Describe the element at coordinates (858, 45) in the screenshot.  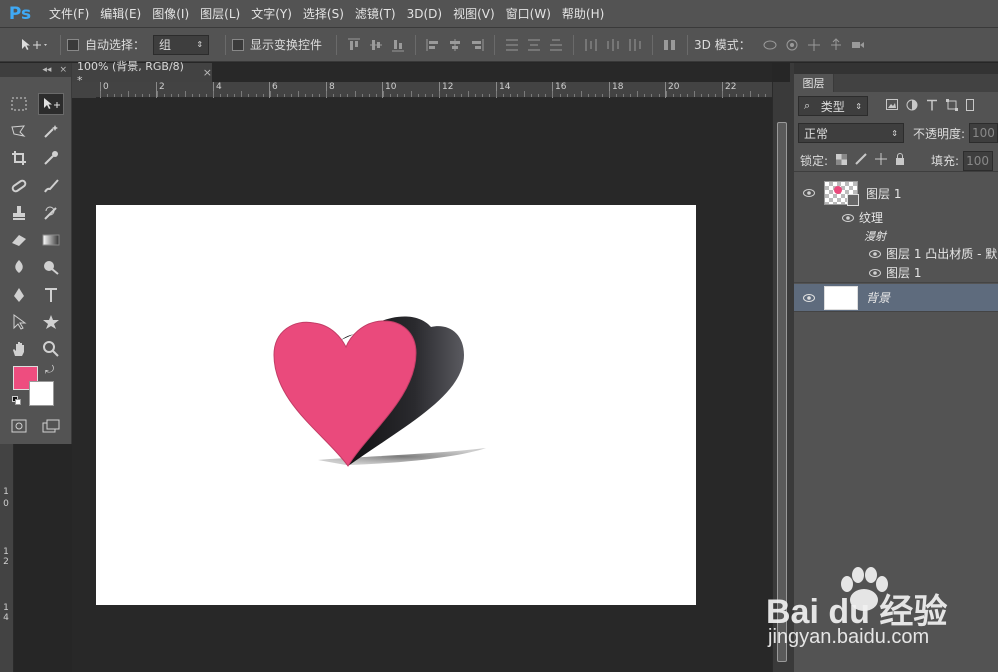
I see `3d-scale-icon` at that location.